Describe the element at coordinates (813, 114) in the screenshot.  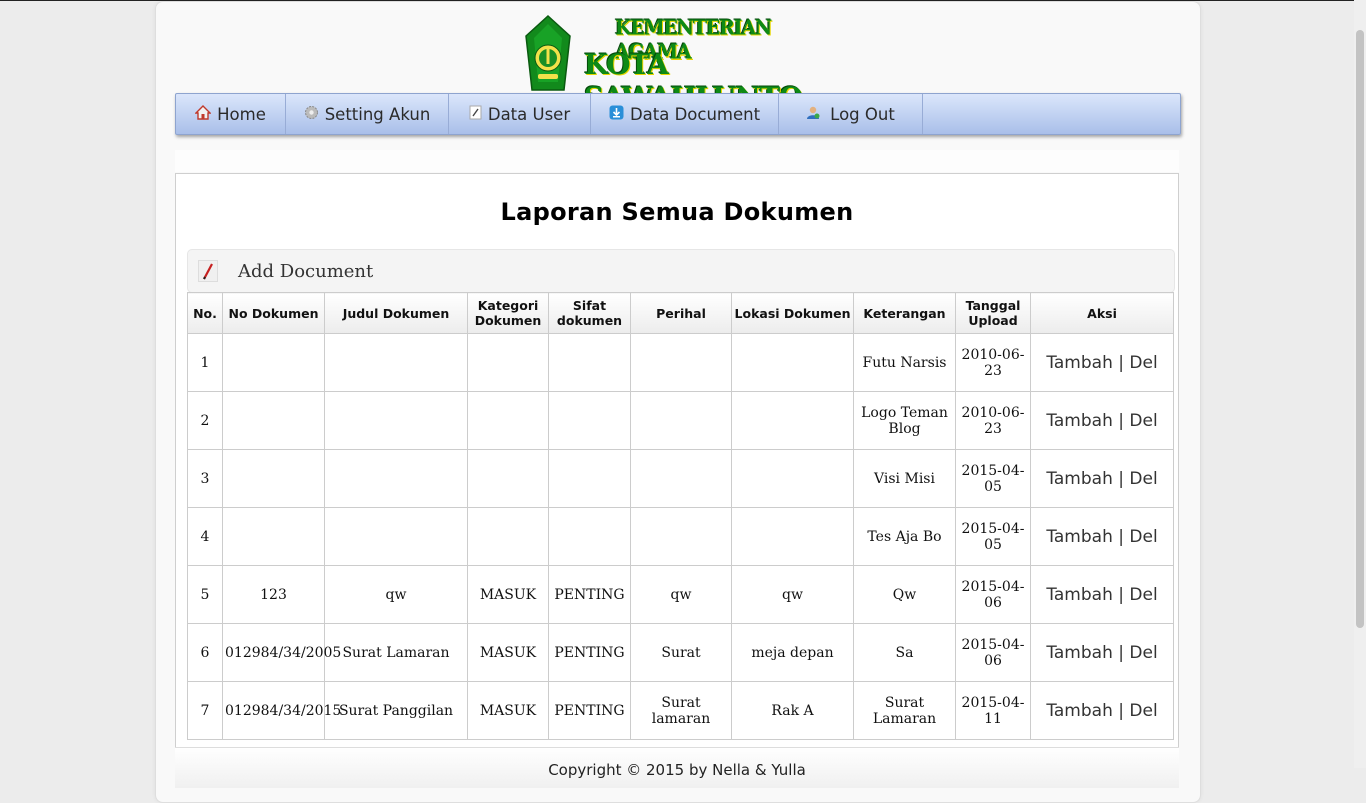
I see `user-icon` at that location.